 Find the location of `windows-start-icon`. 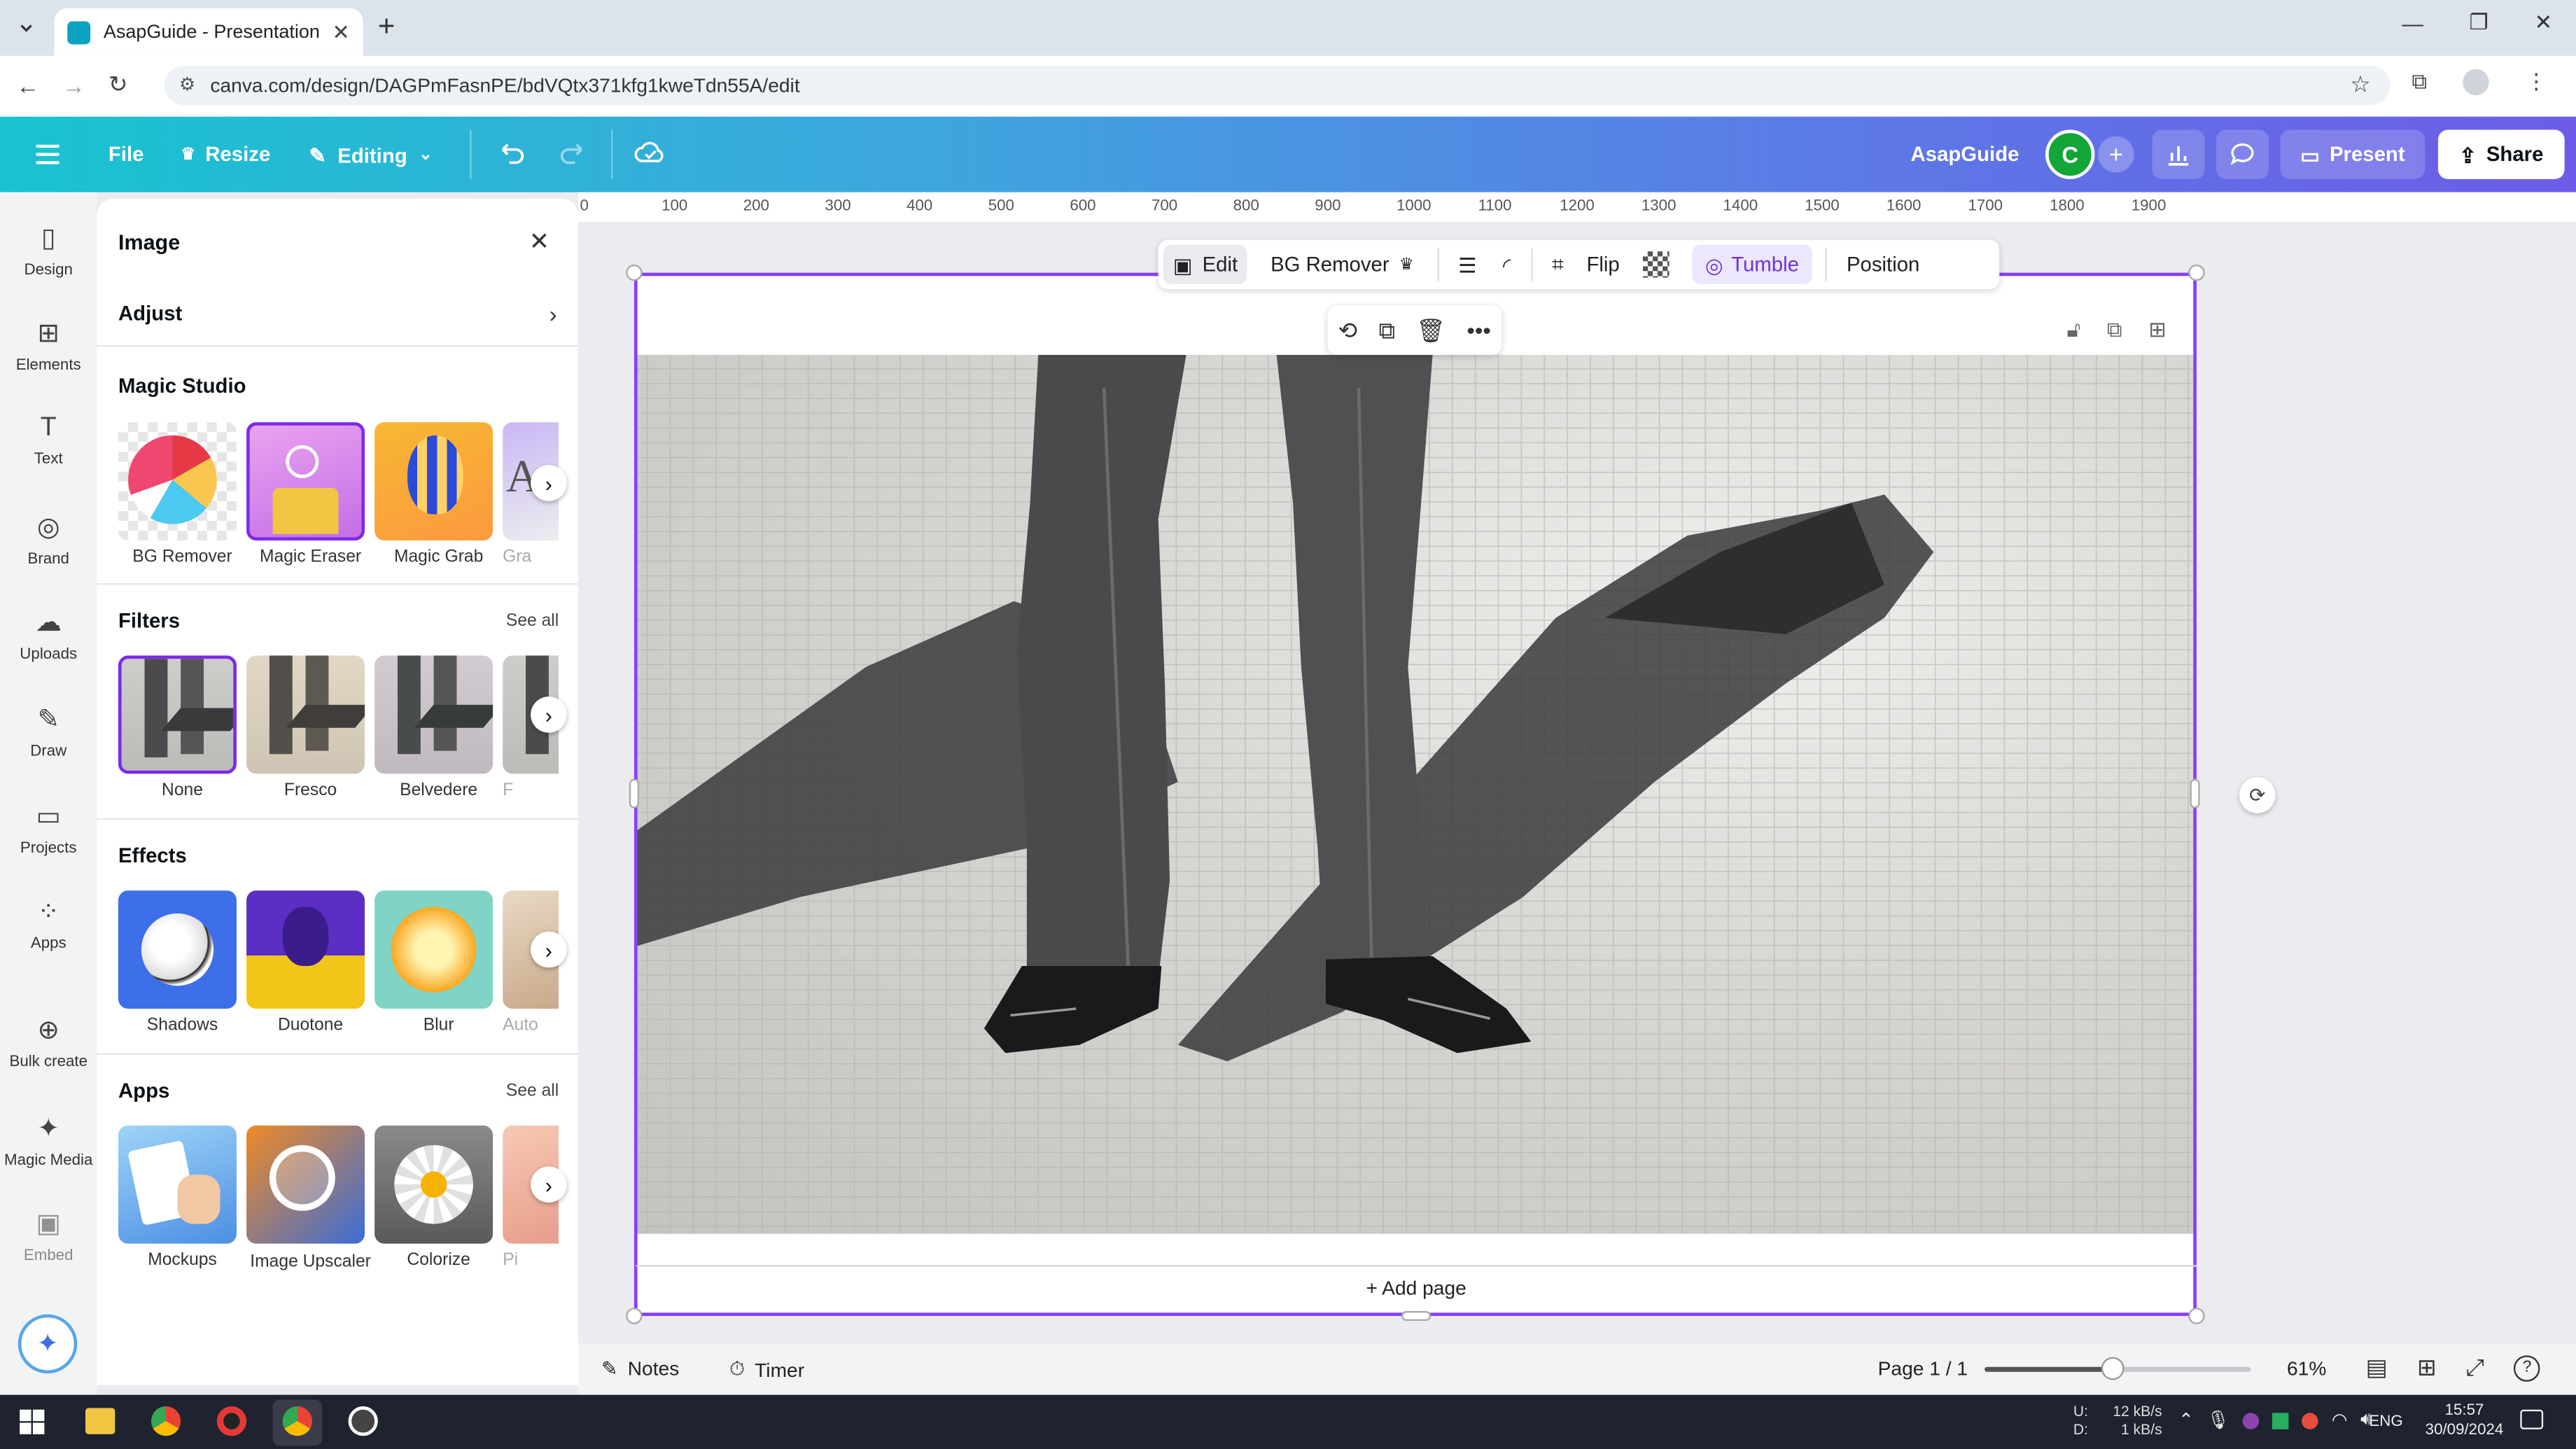

windows-start-icon is located at coordinates (32, 1421).